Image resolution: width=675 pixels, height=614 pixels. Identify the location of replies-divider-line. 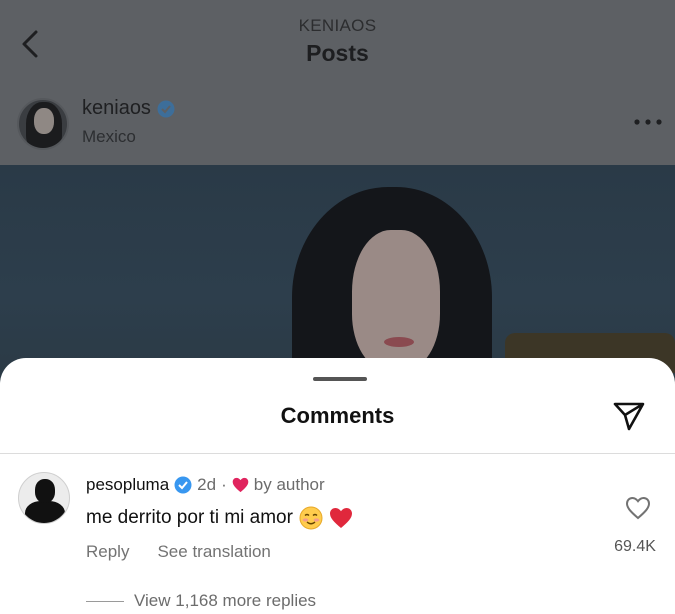
(105, 601).